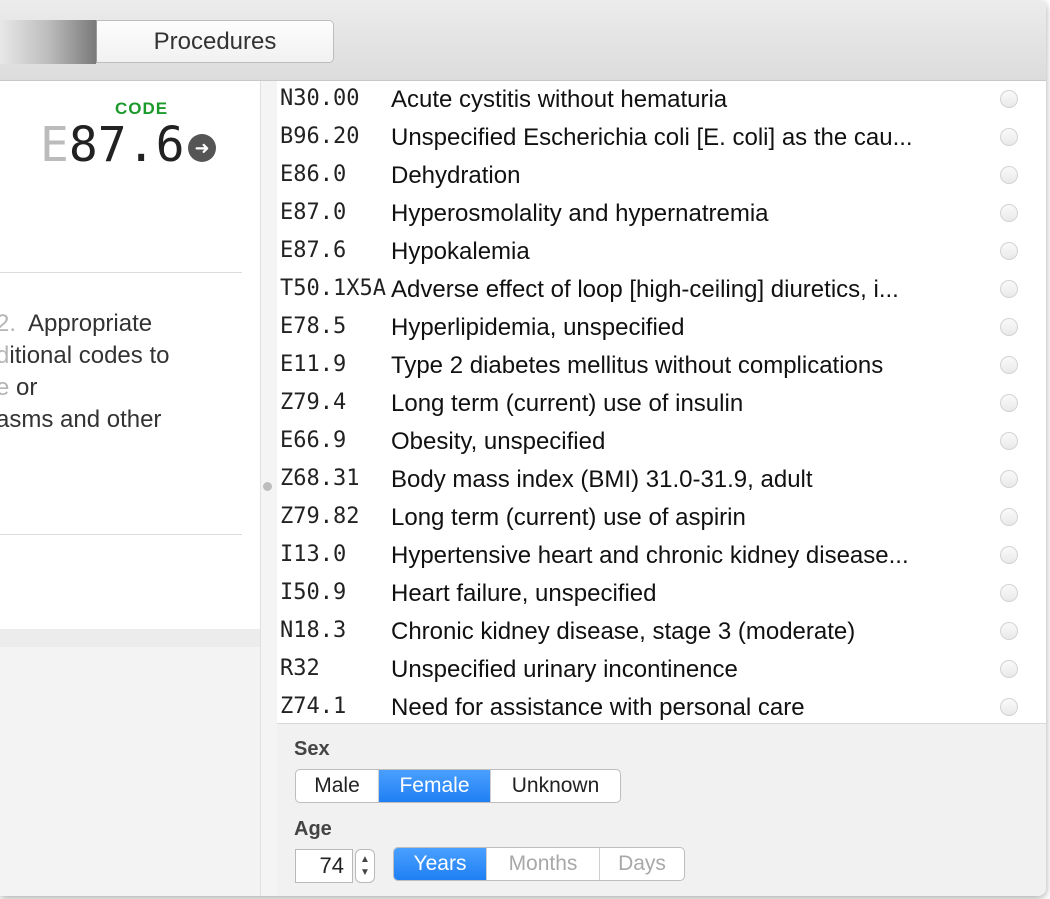 The height and width of the screenshot is (899, 1050). Describe the element at coordinates (567, 403) in the screenshot. I see `row-description: Long term (current) use of insulin` at that location.